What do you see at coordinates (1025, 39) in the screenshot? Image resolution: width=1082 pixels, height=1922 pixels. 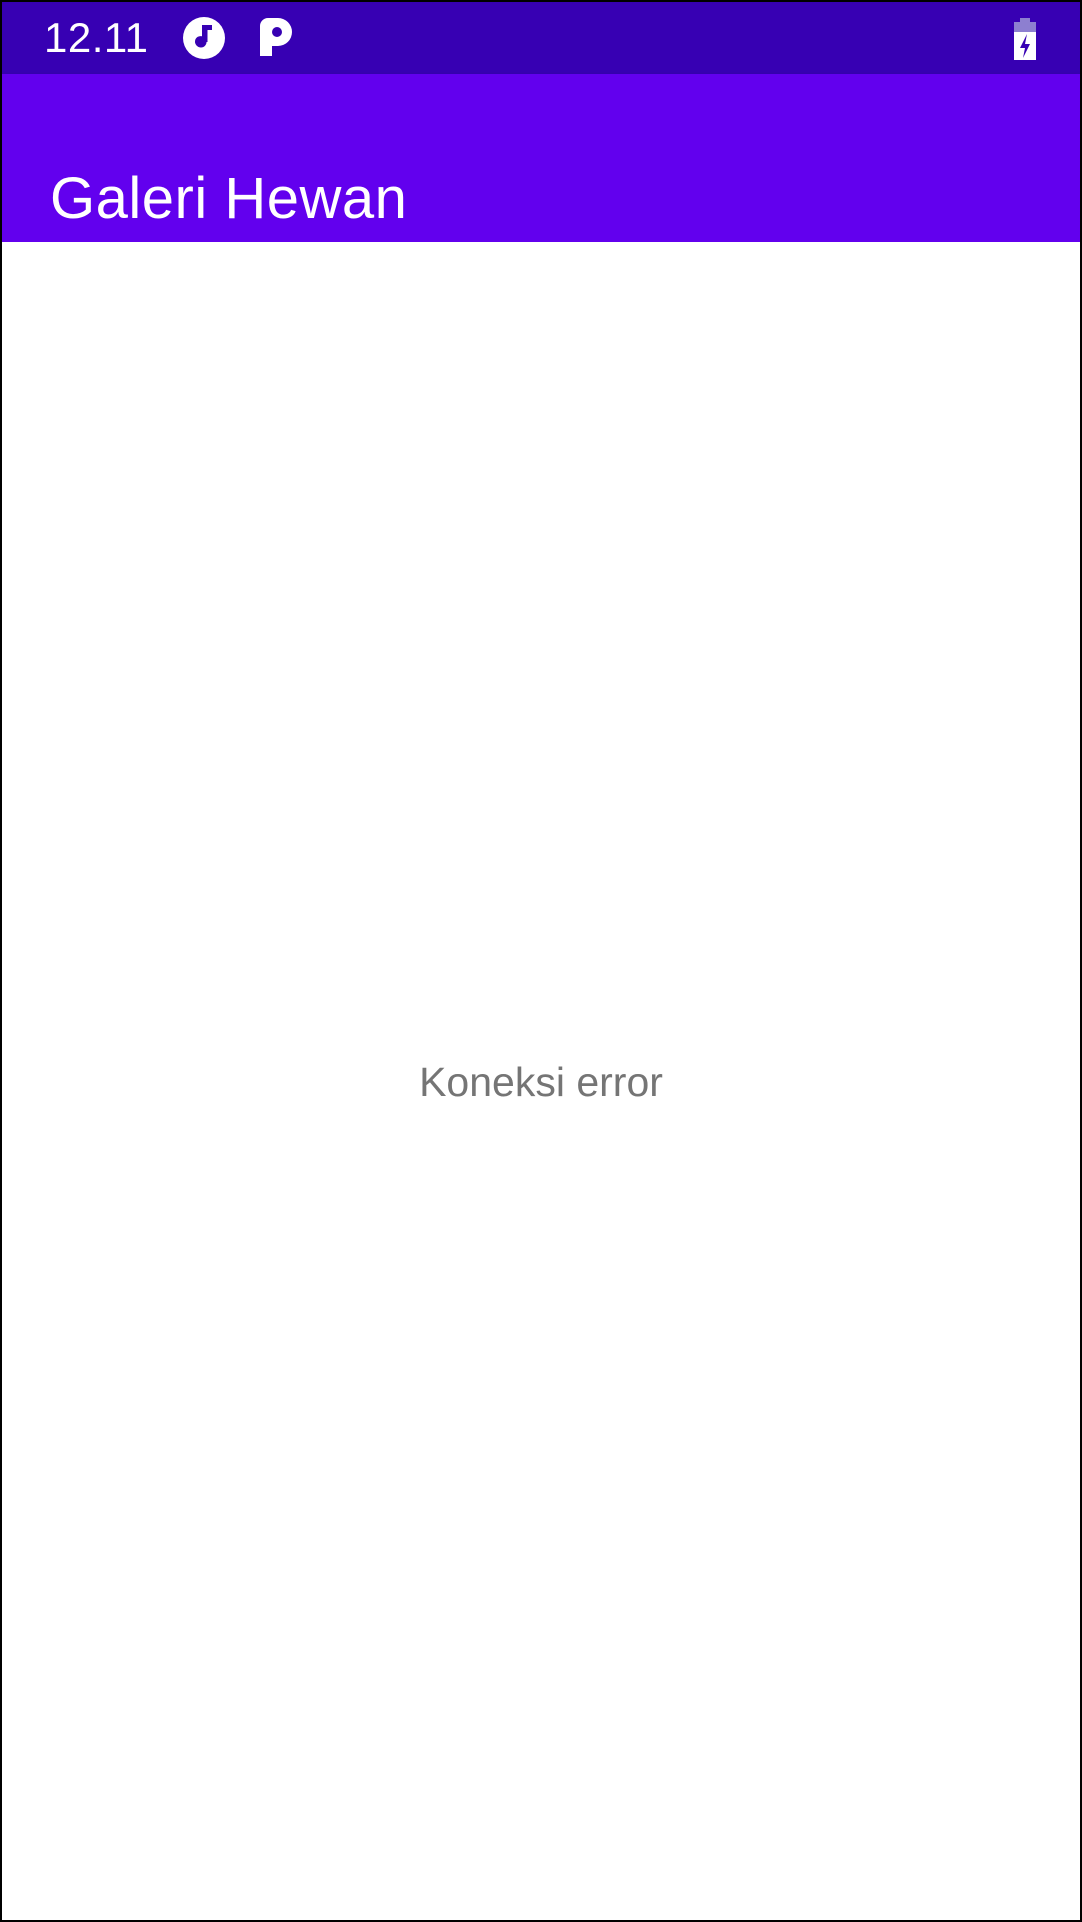 I see `battery-charging-icon` at bounding box center [1025, 39].